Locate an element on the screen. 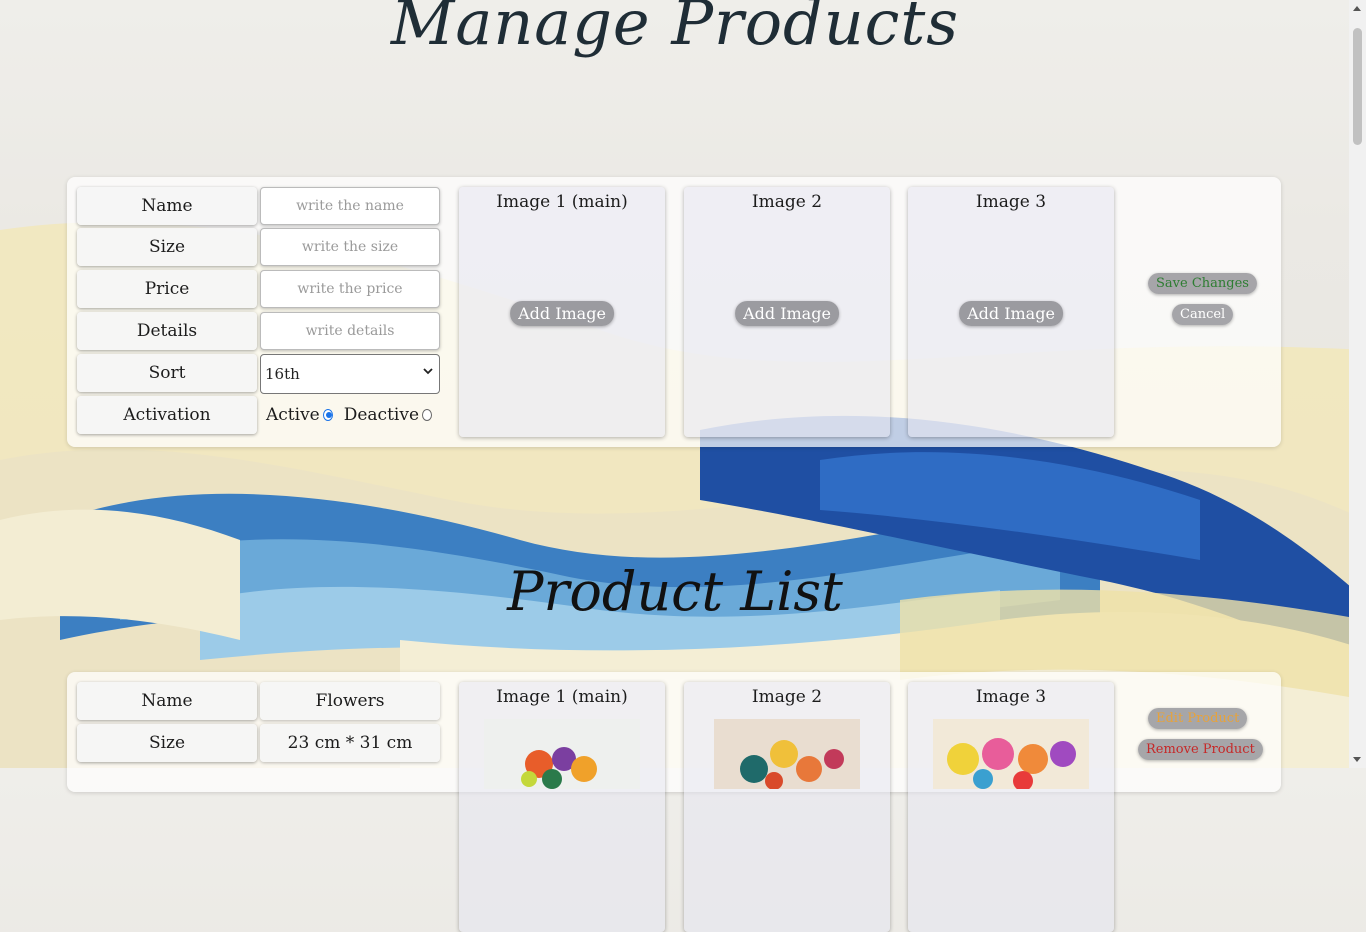 The width and height of the screenshot is (1366, 932). cancel-button: Cancel is located at coordinates (1203, 314).